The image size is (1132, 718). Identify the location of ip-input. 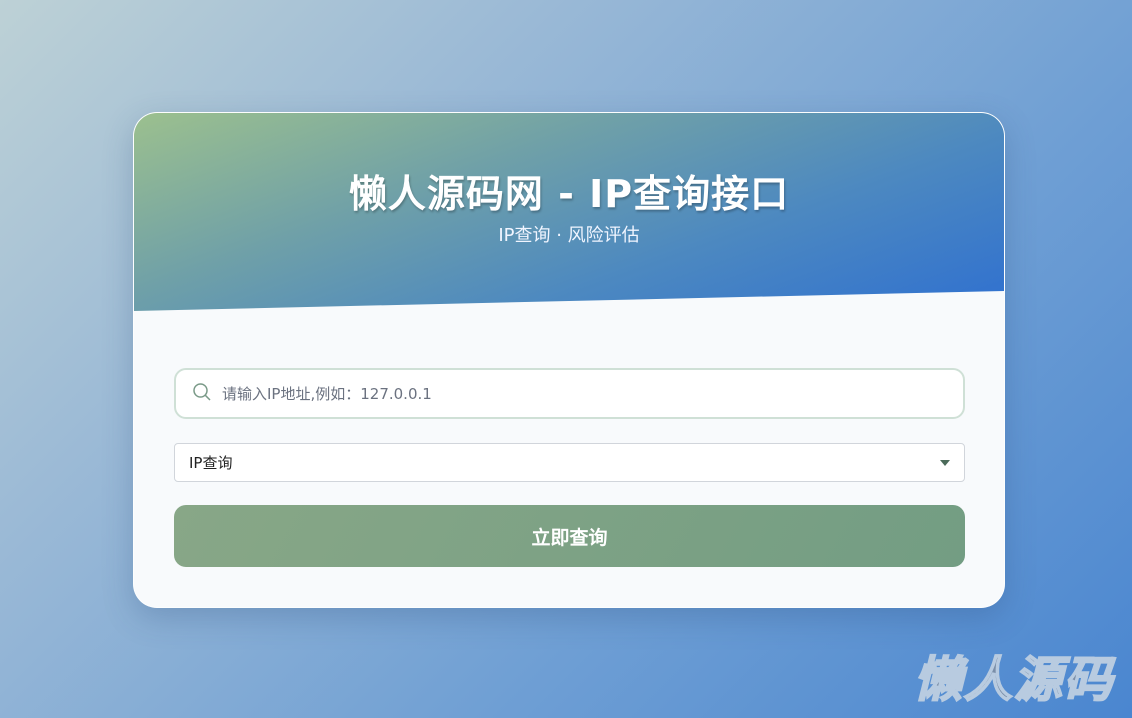
(569, 393).